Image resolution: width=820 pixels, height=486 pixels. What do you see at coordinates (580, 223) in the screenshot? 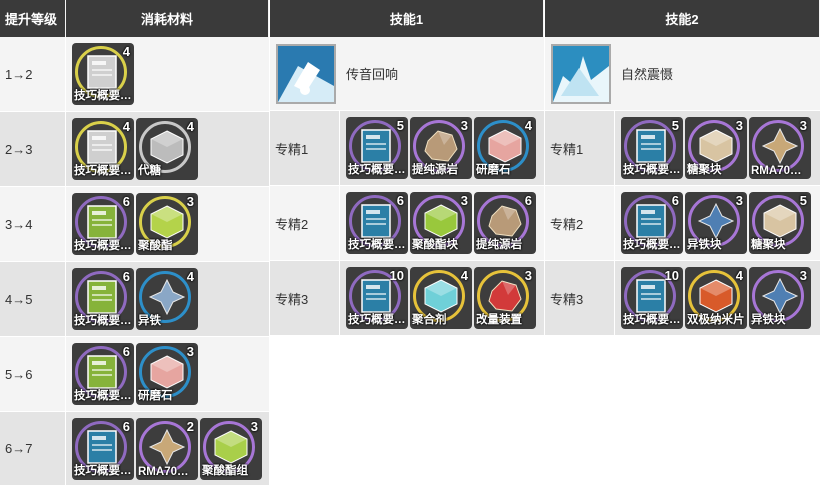
I see `mastery-label: 专精2` at bounding box center [580, 223].